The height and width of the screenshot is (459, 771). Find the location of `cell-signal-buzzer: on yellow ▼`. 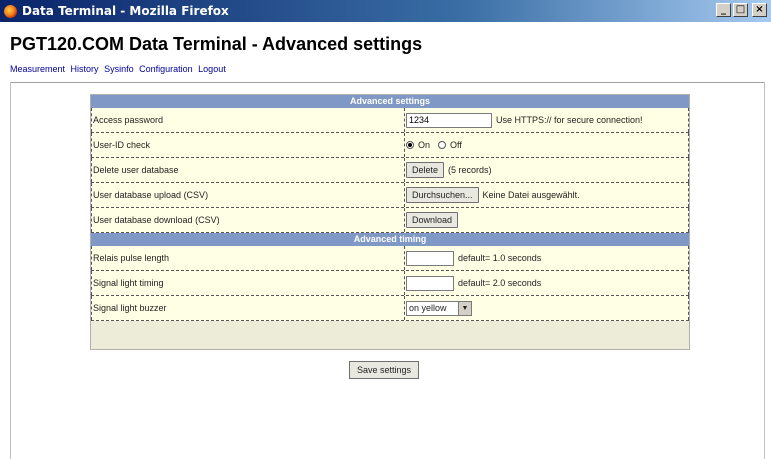

cell-signal-buzzer: on yellow ▼ is located at coordinates (547, 308).